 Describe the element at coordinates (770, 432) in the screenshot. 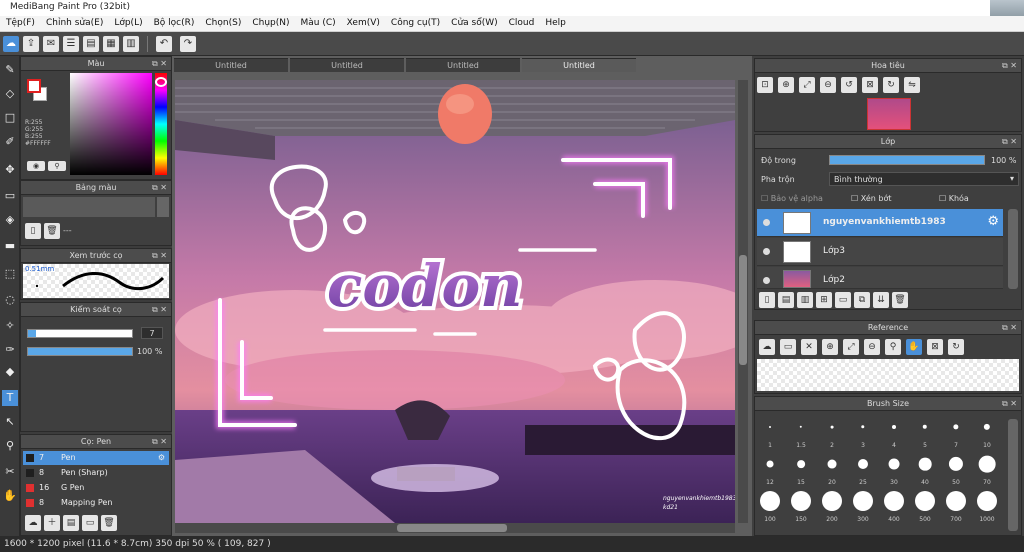

I see `brush-size-option: 1` at that location.